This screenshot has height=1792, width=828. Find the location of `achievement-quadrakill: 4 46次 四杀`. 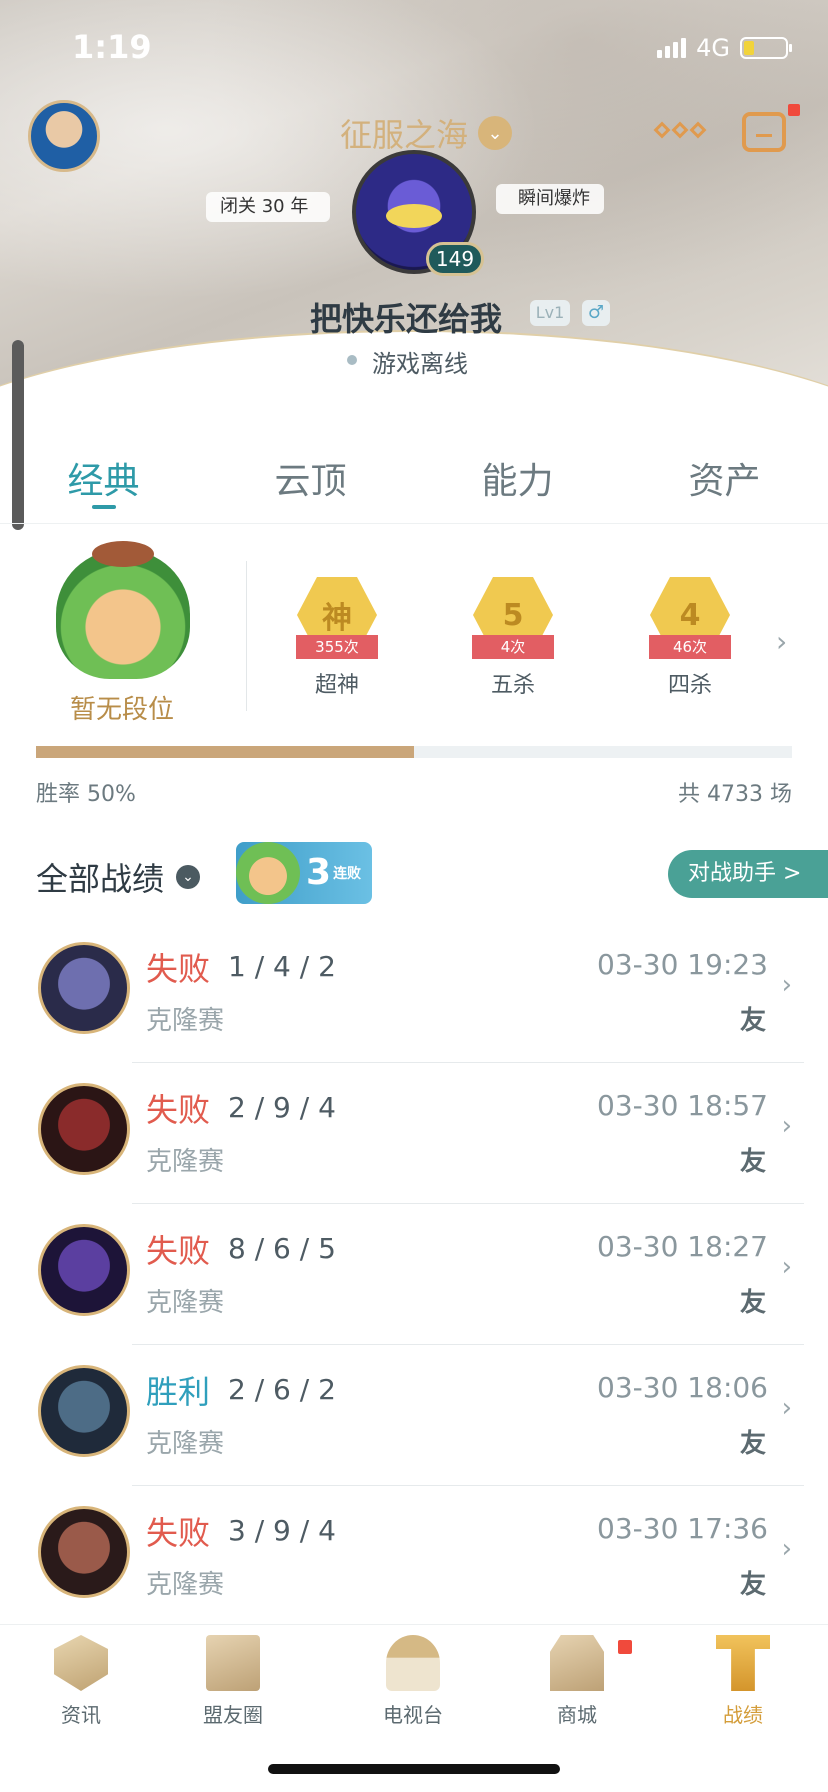

achievement-quadrakill: 4 46次 四杀 is located at coordinates (690, 638).